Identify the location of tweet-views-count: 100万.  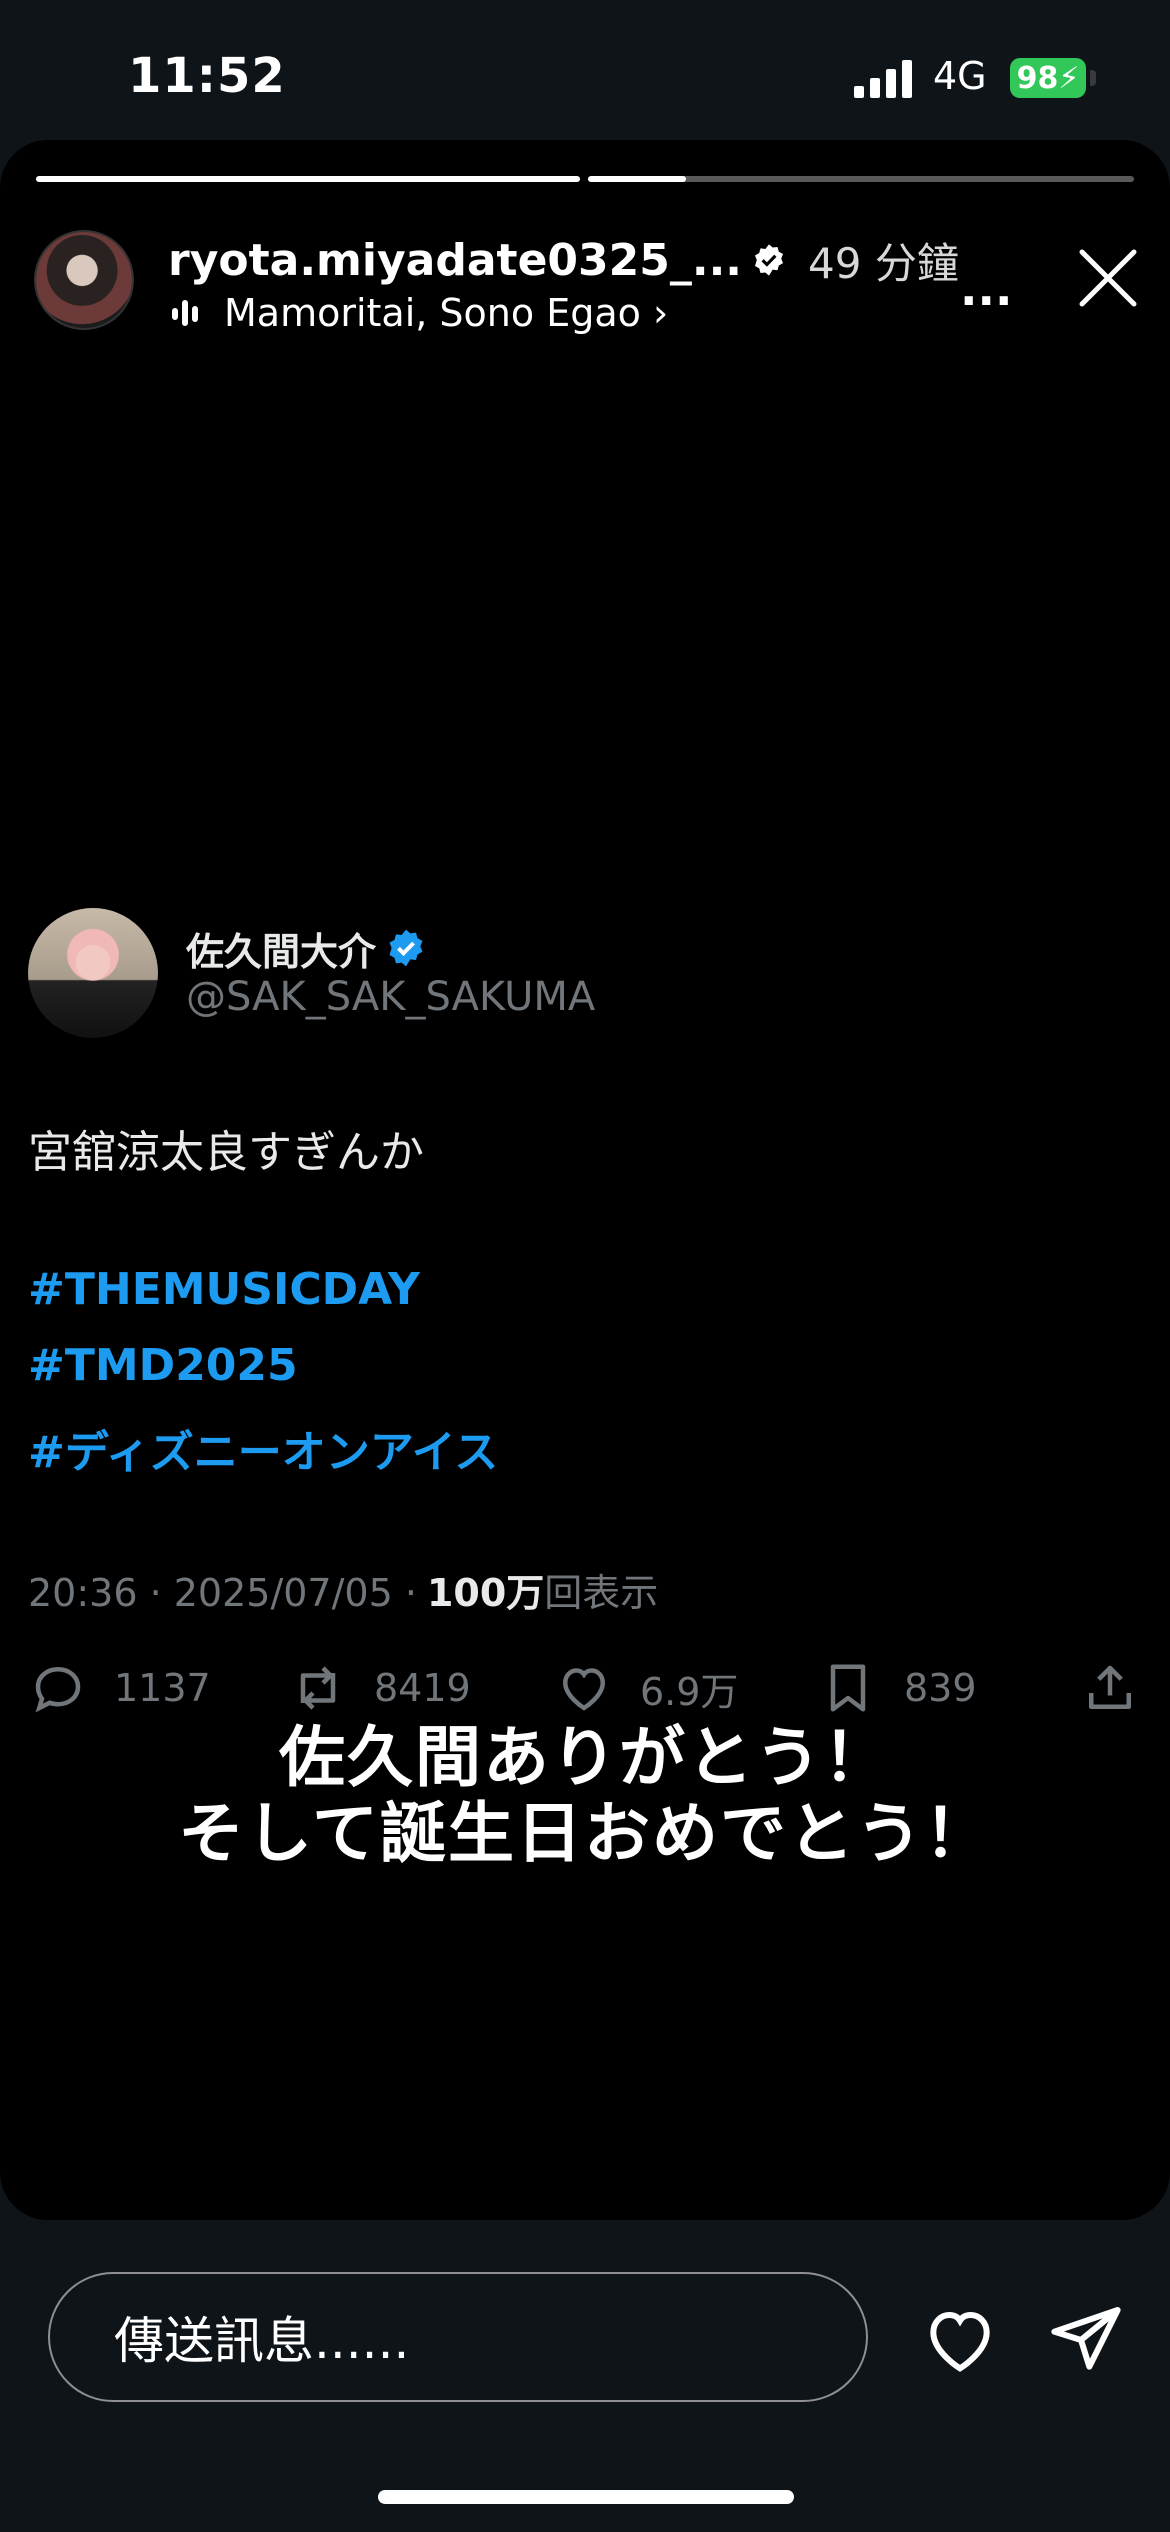
(485, 1593).